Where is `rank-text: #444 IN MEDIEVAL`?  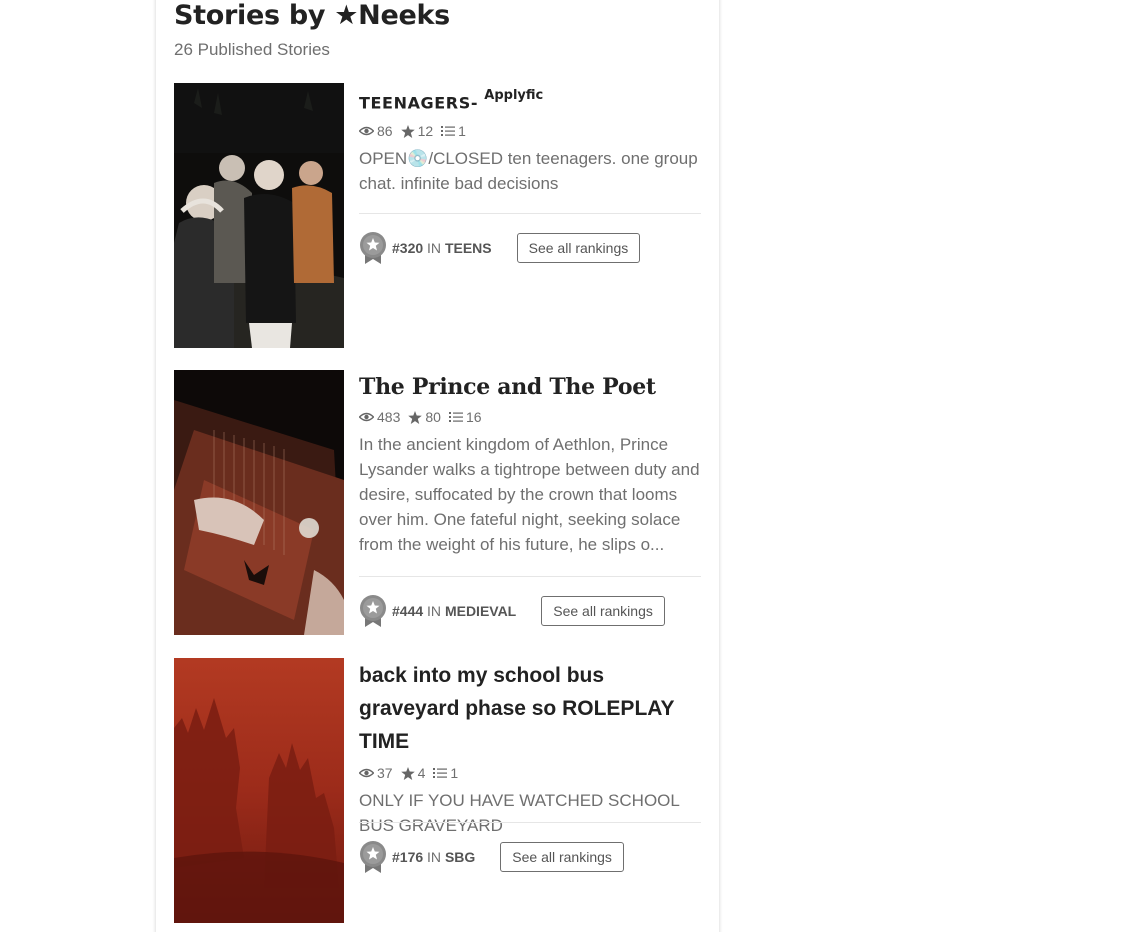
rank-text: #444 IN MEDIEVAL is located at coordinates (454, 611).